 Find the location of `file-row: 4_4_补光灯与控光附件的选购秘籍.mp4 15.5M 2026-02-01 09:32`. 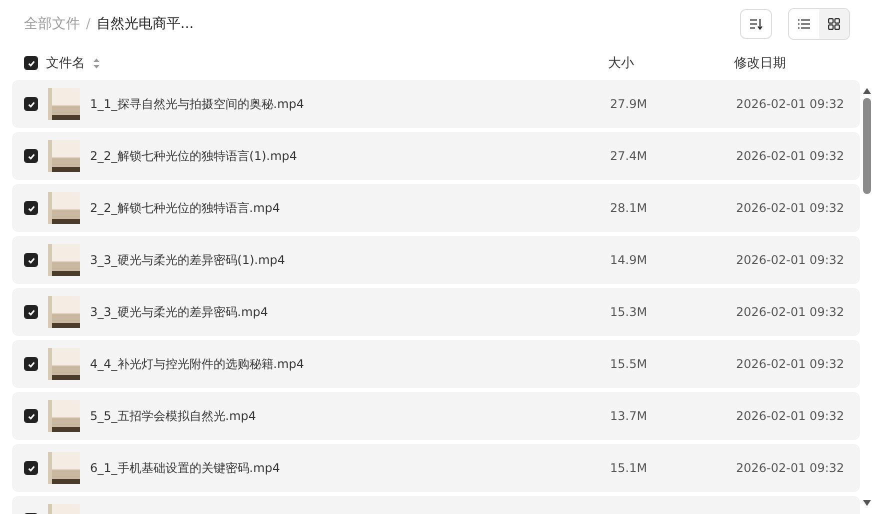

file-row: 4_4_补光灯与控光附件的选购秘籍.mp4 15.5M 2026-02-01 09:32 is located at coordinates (436, 364).